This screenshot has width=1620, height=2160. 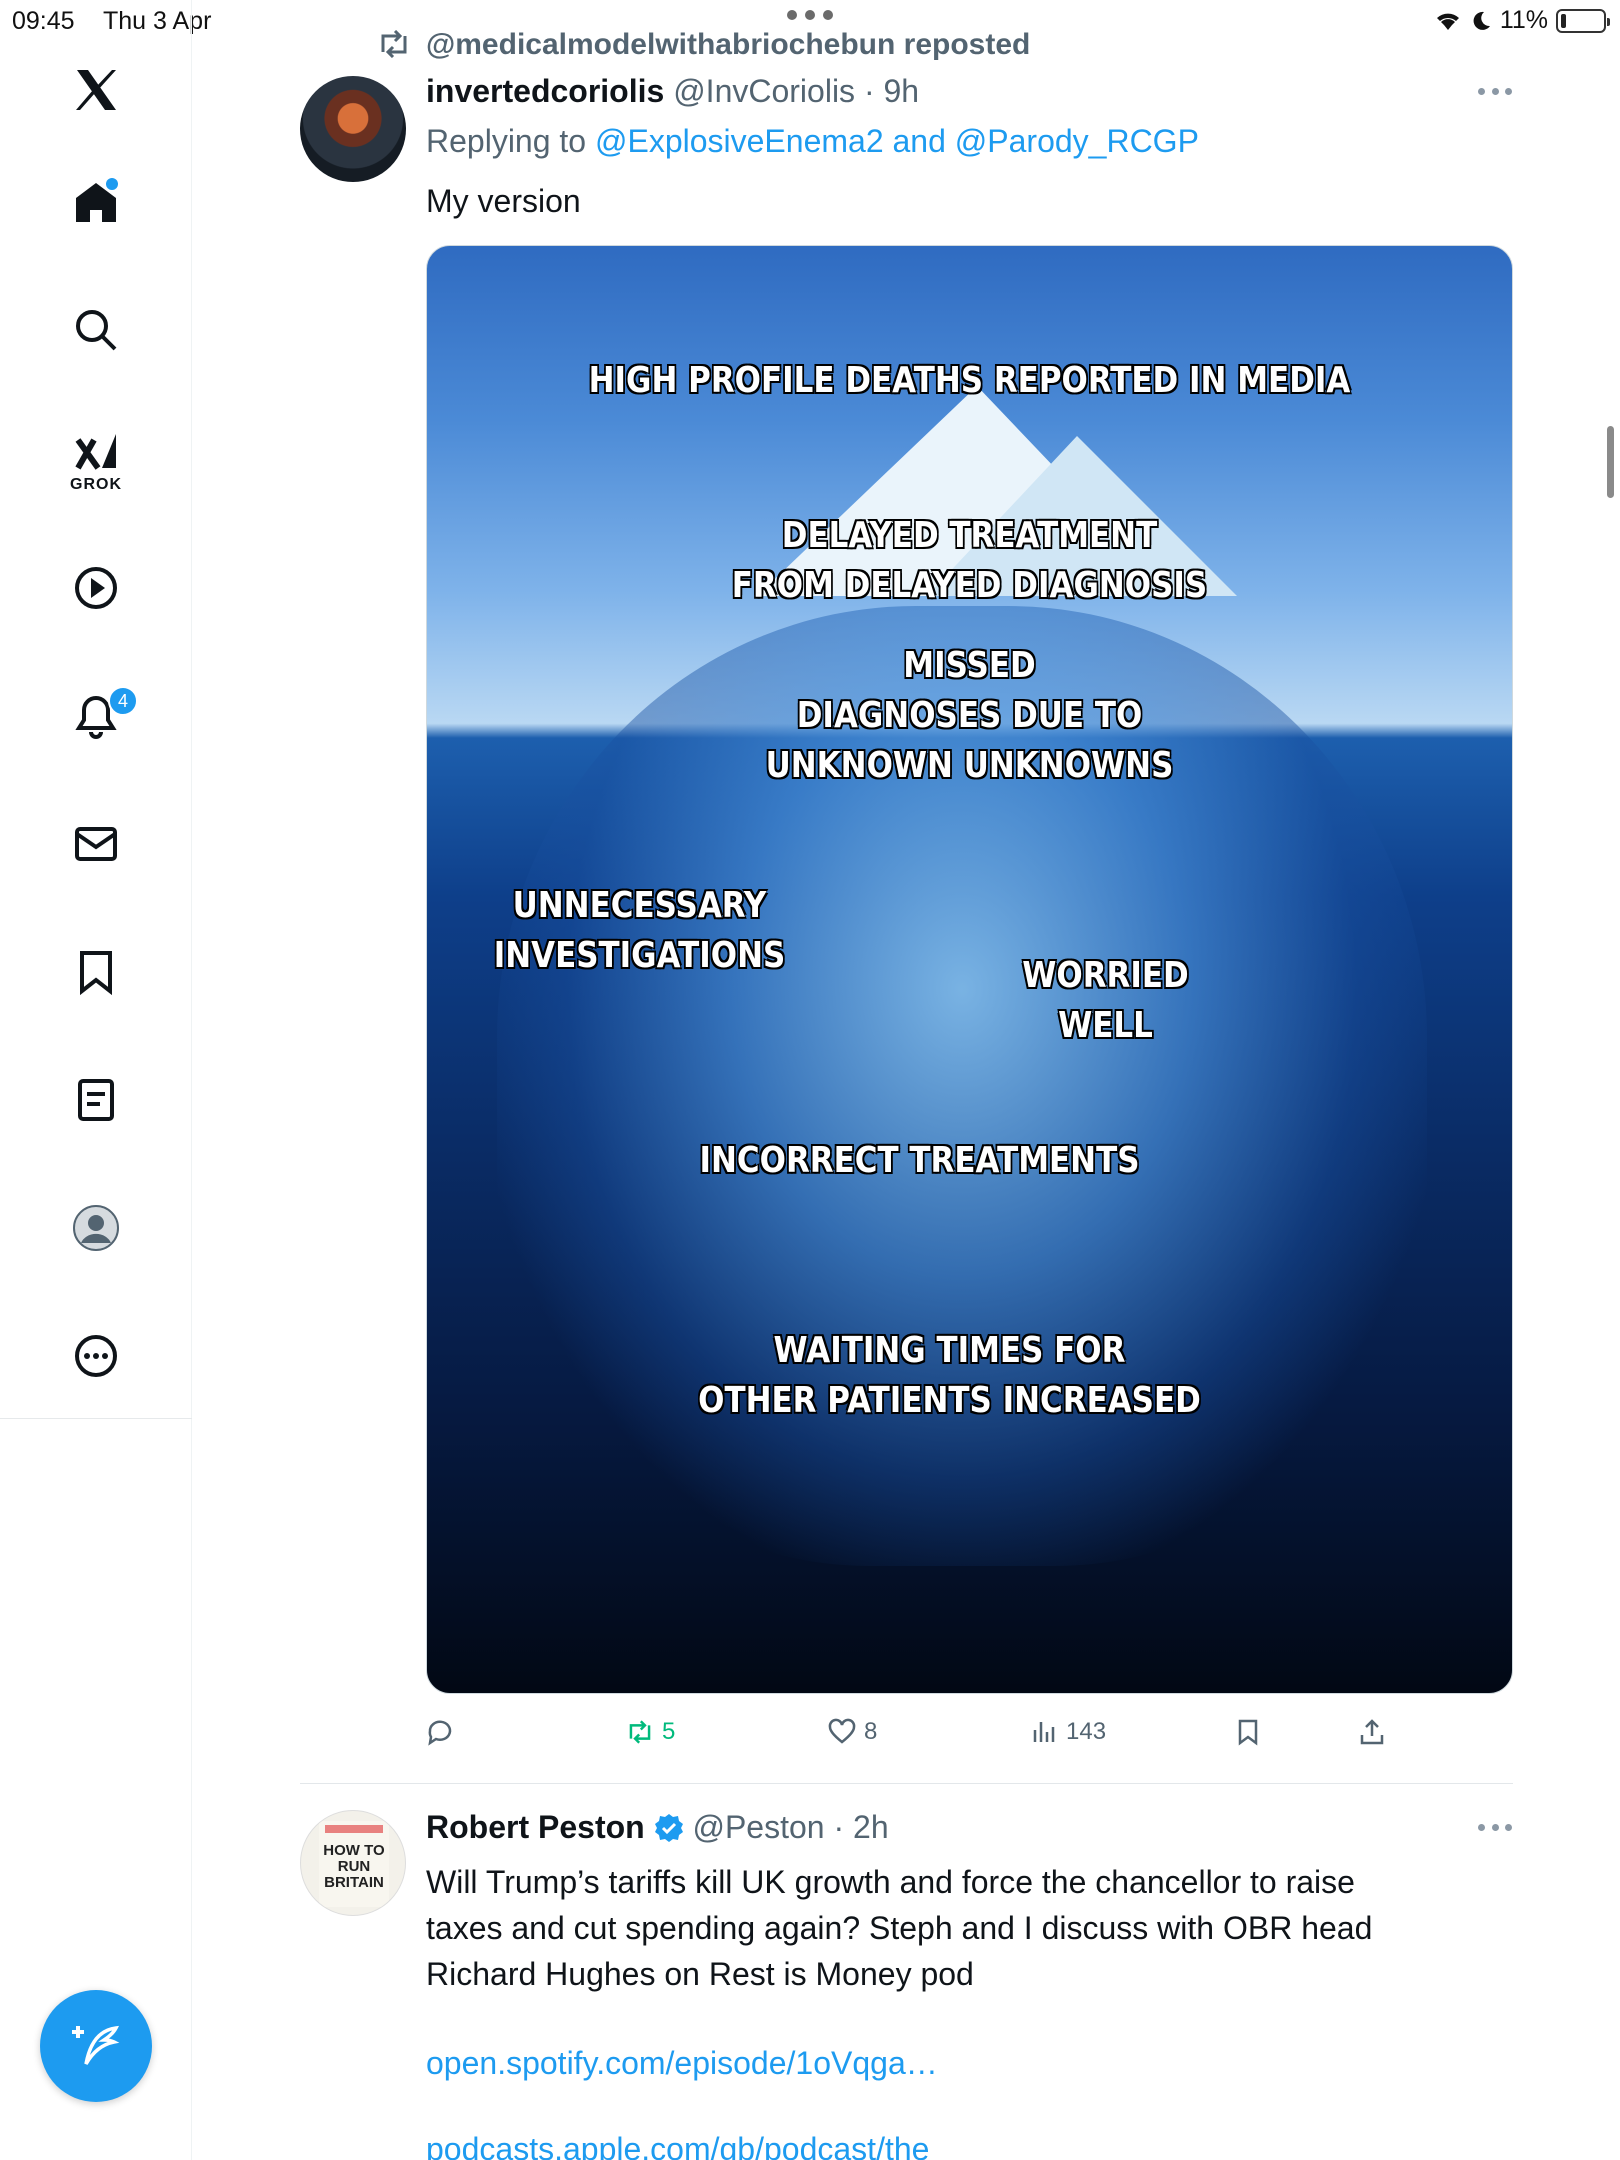 I want to click on sidebar-item-videos, so click(x=96, y=588).